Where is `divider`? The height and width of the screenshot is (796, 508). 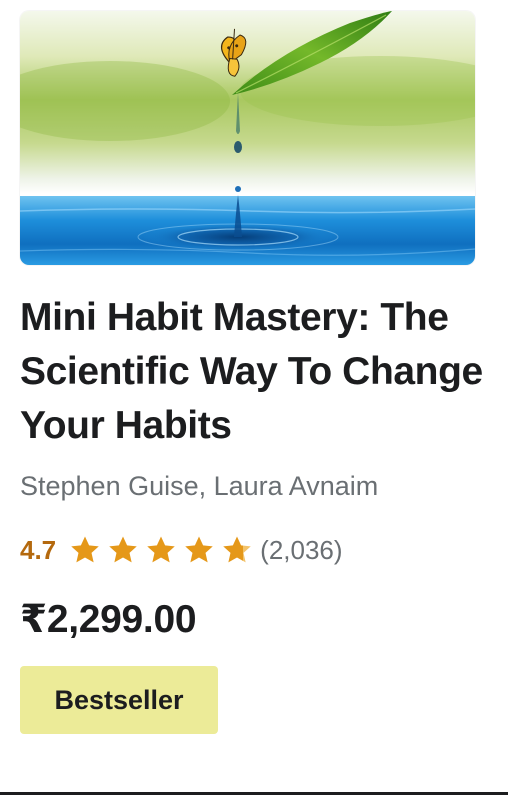
divider is located at coordinates (254, 793).